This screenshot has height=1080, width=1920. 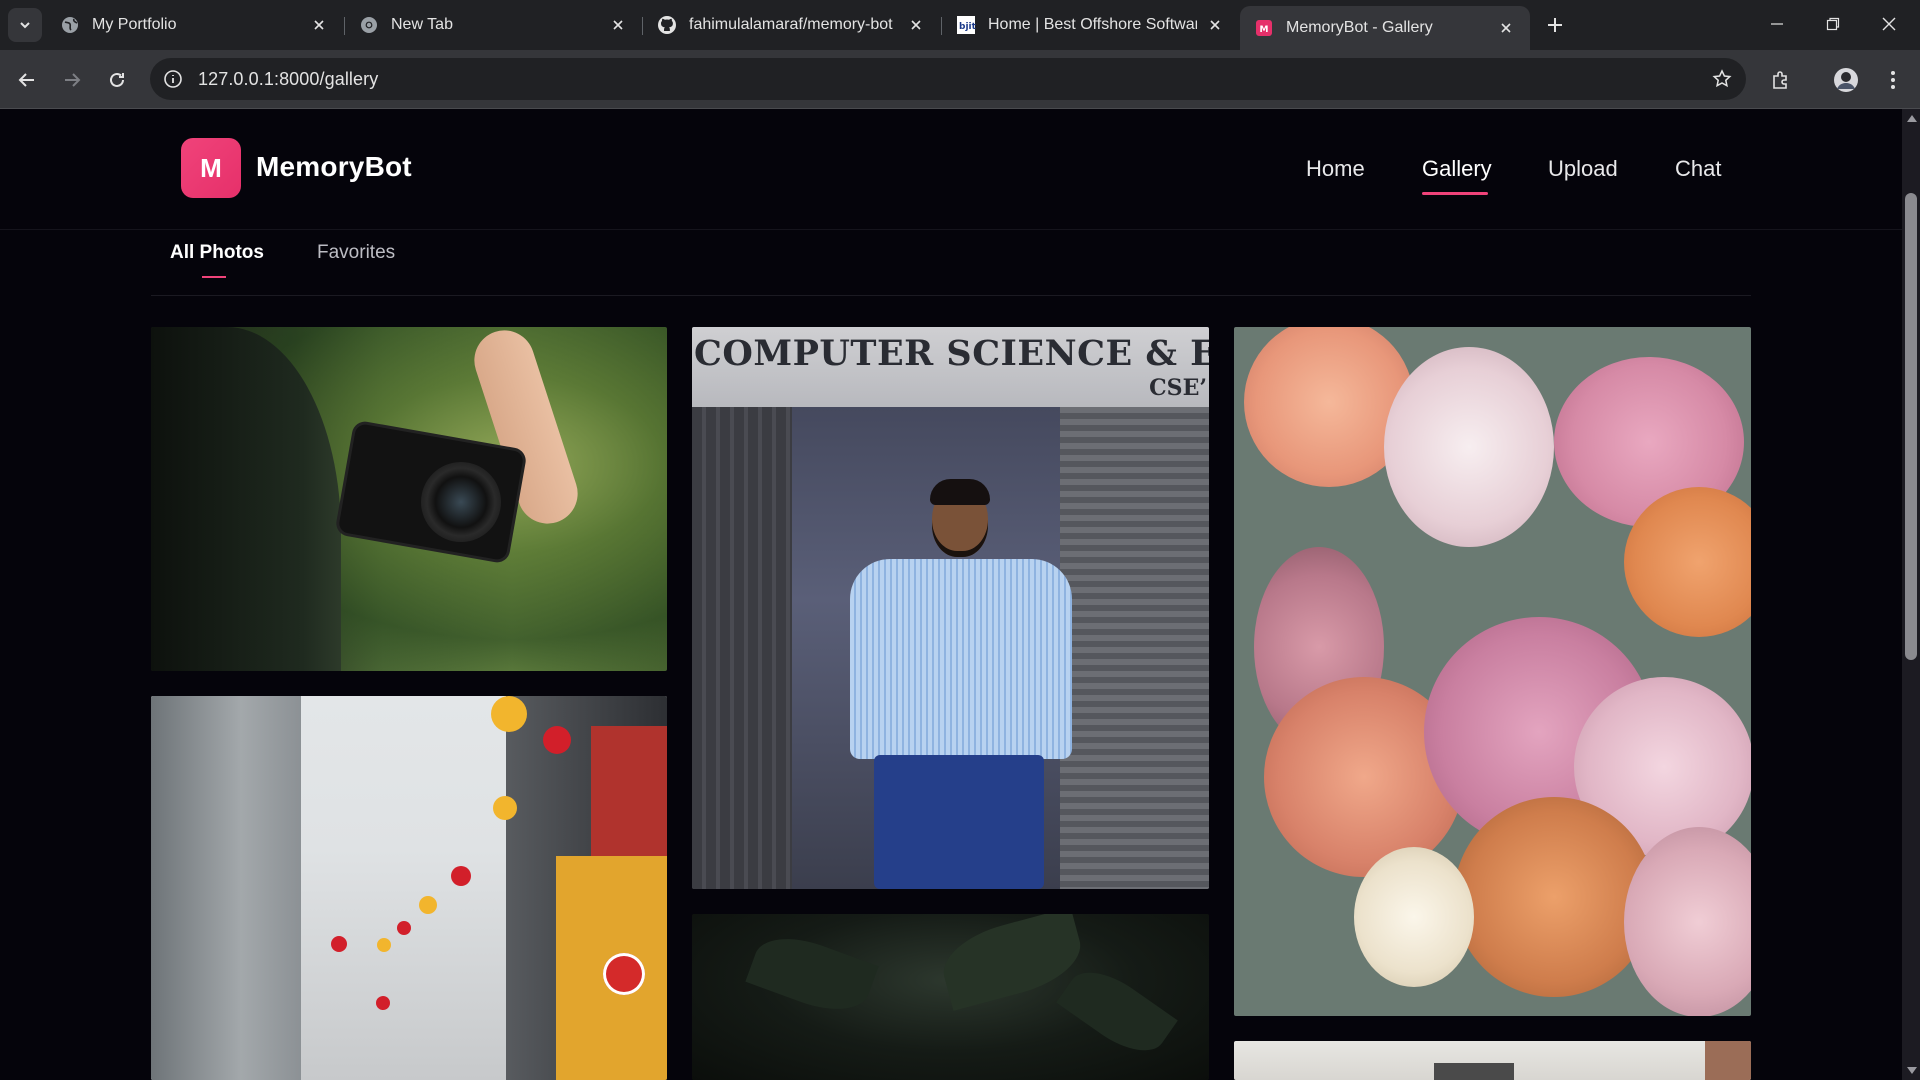 What do you see at coordinates (1912, 1070) in the screenshot?
I see `scroll-down-arrow-icon` at bounding box center [1912, 1070].